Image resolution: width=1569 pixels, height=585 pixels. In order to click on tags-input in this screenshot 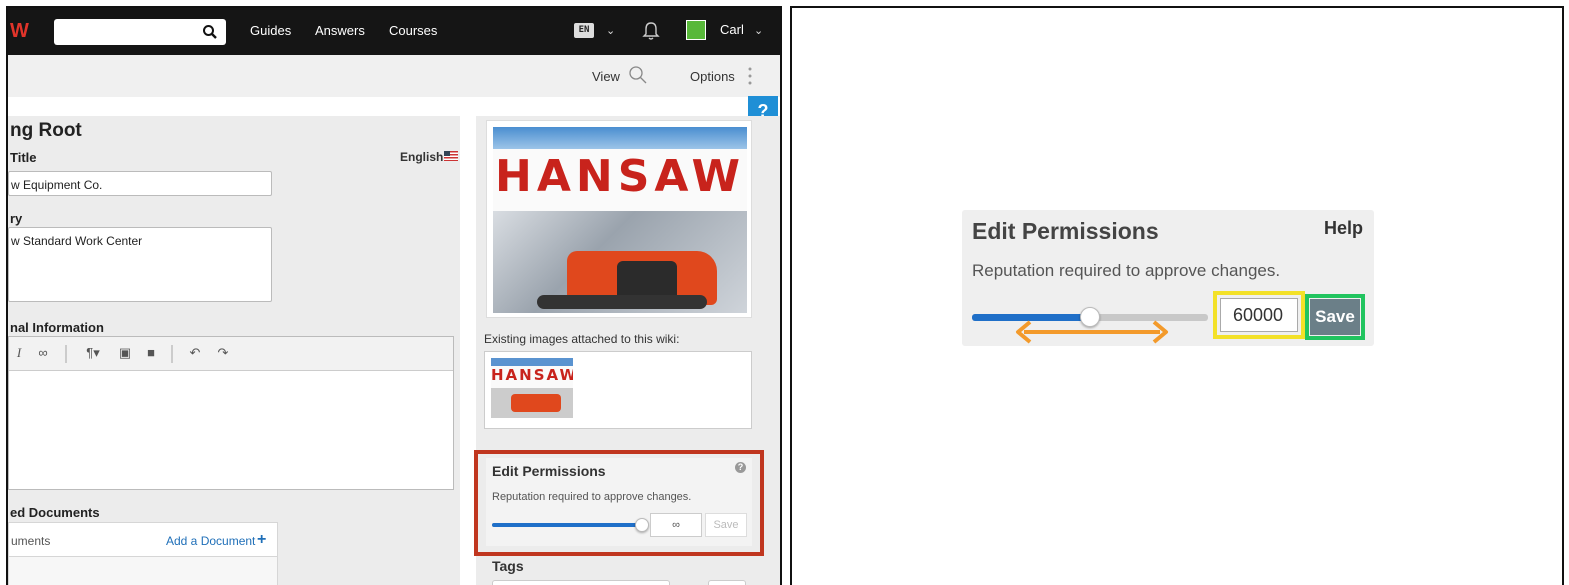, I will do `click(581, 582)`.